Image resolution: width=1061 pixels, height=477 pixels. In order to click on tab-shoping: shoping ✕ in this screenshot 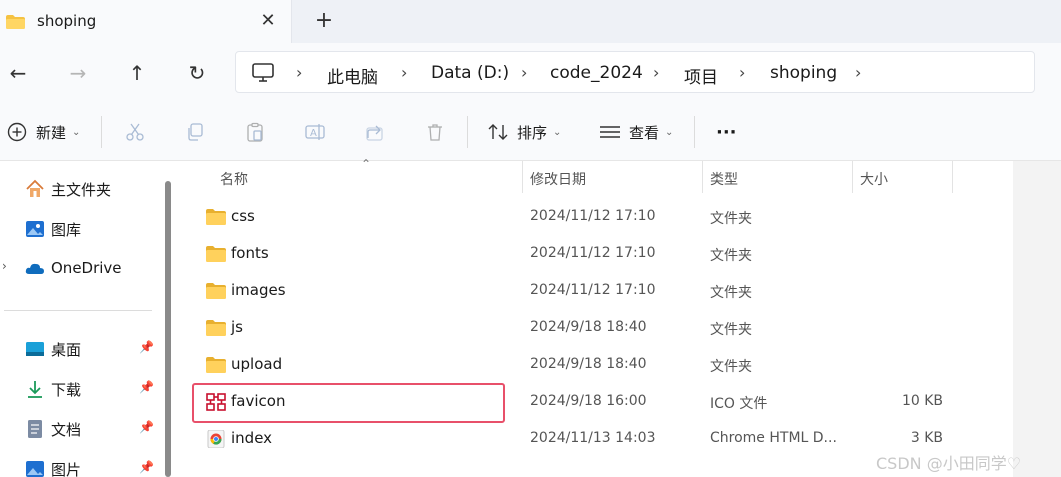, I will do `click(146, 21)`.